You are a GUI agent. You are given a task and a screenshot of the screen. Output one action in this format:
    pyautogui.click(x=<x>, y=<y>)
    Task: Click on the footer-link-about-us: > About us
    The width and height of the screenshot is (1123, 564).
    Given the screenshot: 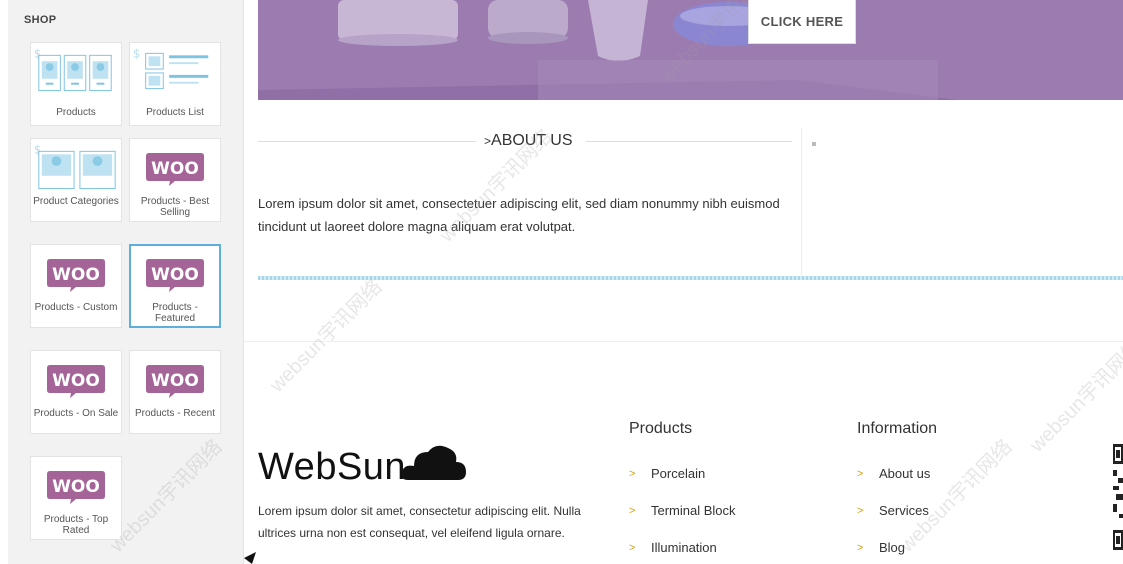 What is the action you would take?
    pyautogui.click(x=893, y=473)
    